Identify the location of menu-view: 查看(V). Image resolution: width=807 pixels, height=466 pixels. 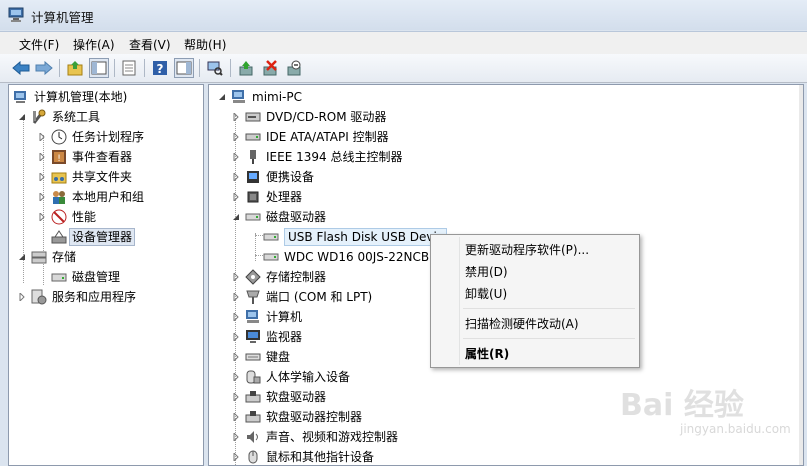
(150, 44).